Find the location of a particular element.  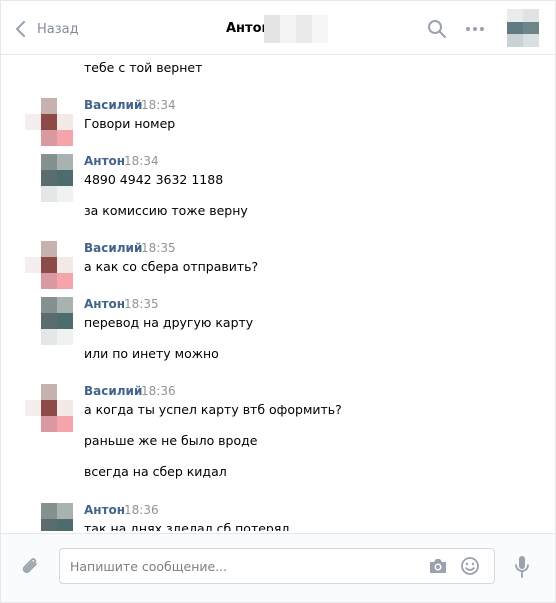

more-dots-icon is located at coordinates (475, 29).